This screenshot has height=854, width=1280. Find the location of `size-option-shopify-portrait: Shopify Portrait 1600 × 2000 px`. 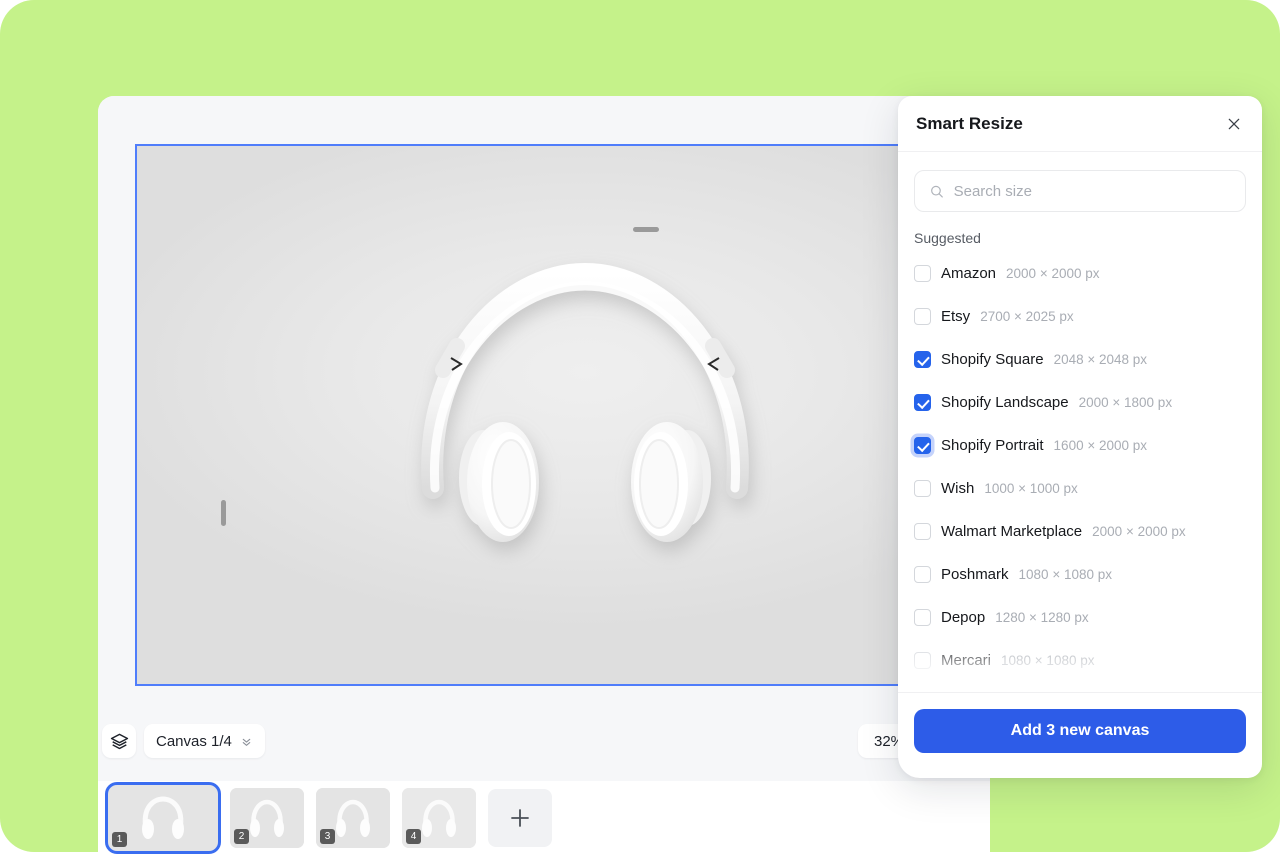

size-option-shopify-portrait: Shopify Portrait 1600 × 2000 px is located at coordinates (1080, 445).